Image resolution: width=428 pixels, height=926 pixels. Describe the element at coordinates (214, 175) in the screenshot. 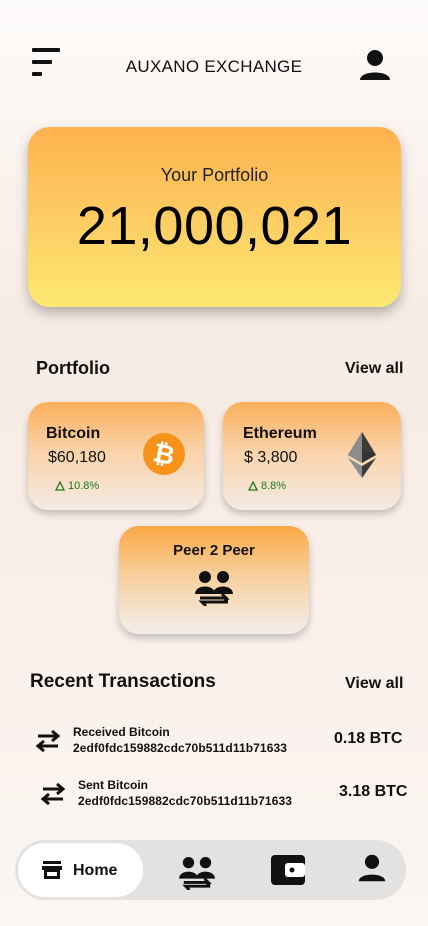

I see `portfolio-label: Your Portfolio` at that location.